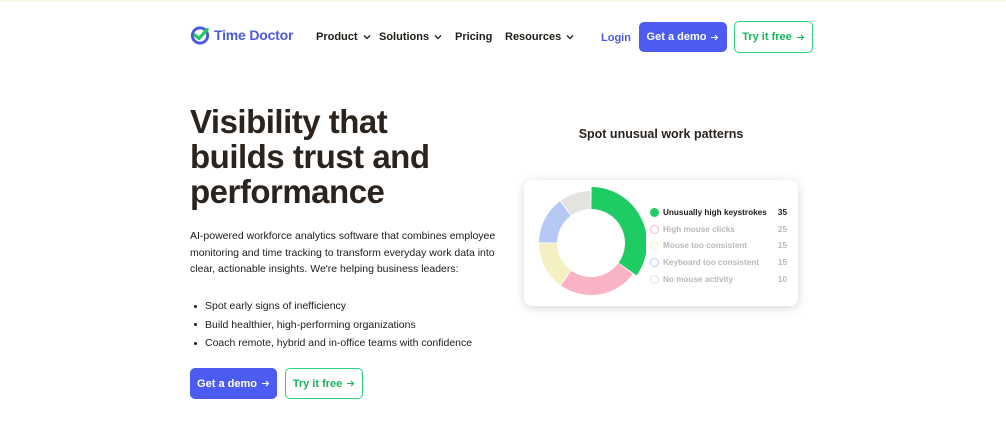  I want to click on visual-title: Spot unusual work patterns, so click(661, 134).